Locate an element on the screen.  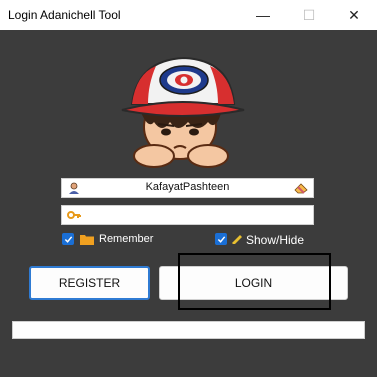
login-button: LOGIN is located at coordinates (253, 283).